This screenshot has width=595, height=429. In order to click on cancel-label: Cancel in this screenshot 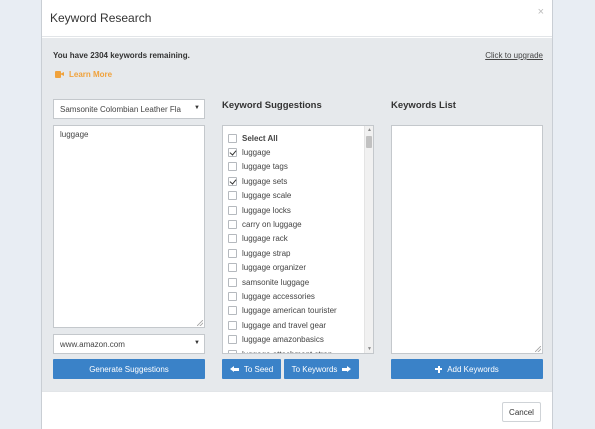, I will do `click(521, 412)`.